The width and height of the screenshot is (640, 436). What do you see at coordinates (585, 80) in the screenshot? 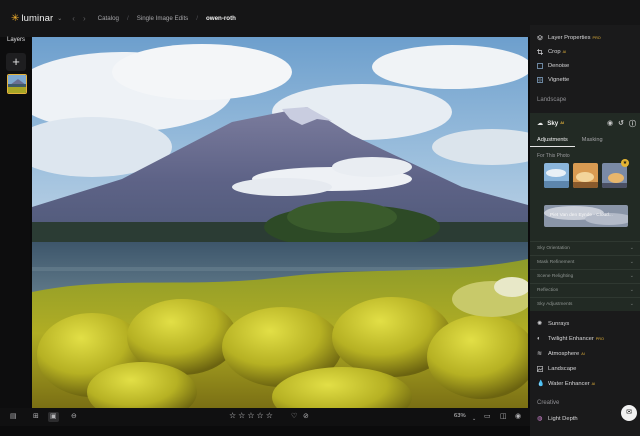
I see `tool-vignette: Vignette` at bounding box center [585, 80].